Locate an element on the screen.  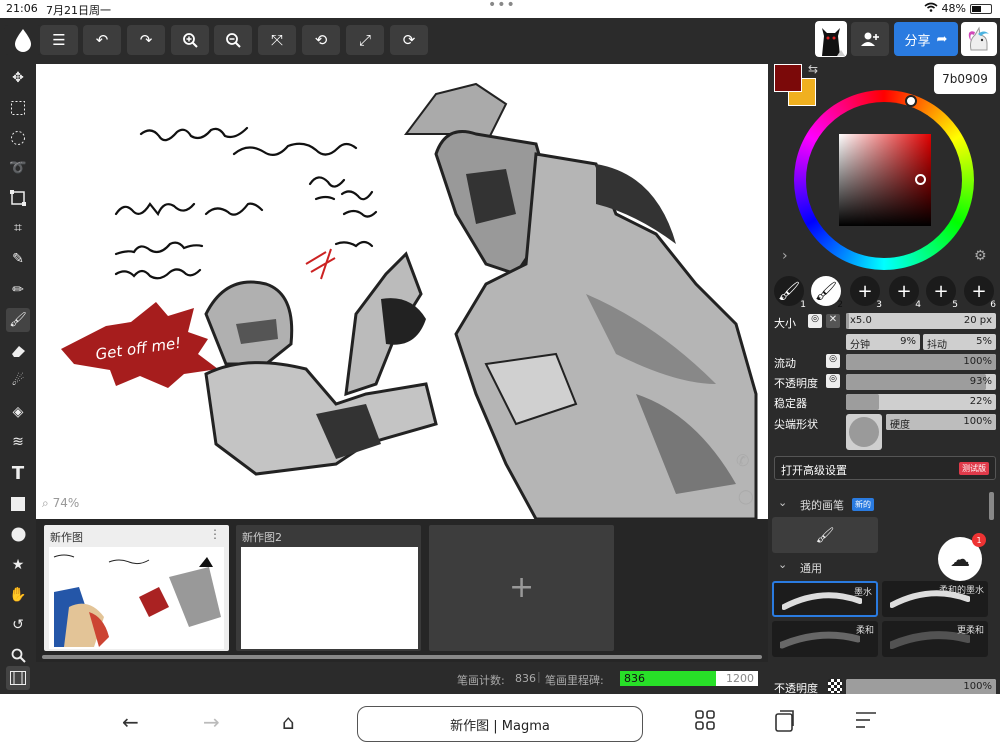
add-brush-icon: + is located at coordinates (941, 291).